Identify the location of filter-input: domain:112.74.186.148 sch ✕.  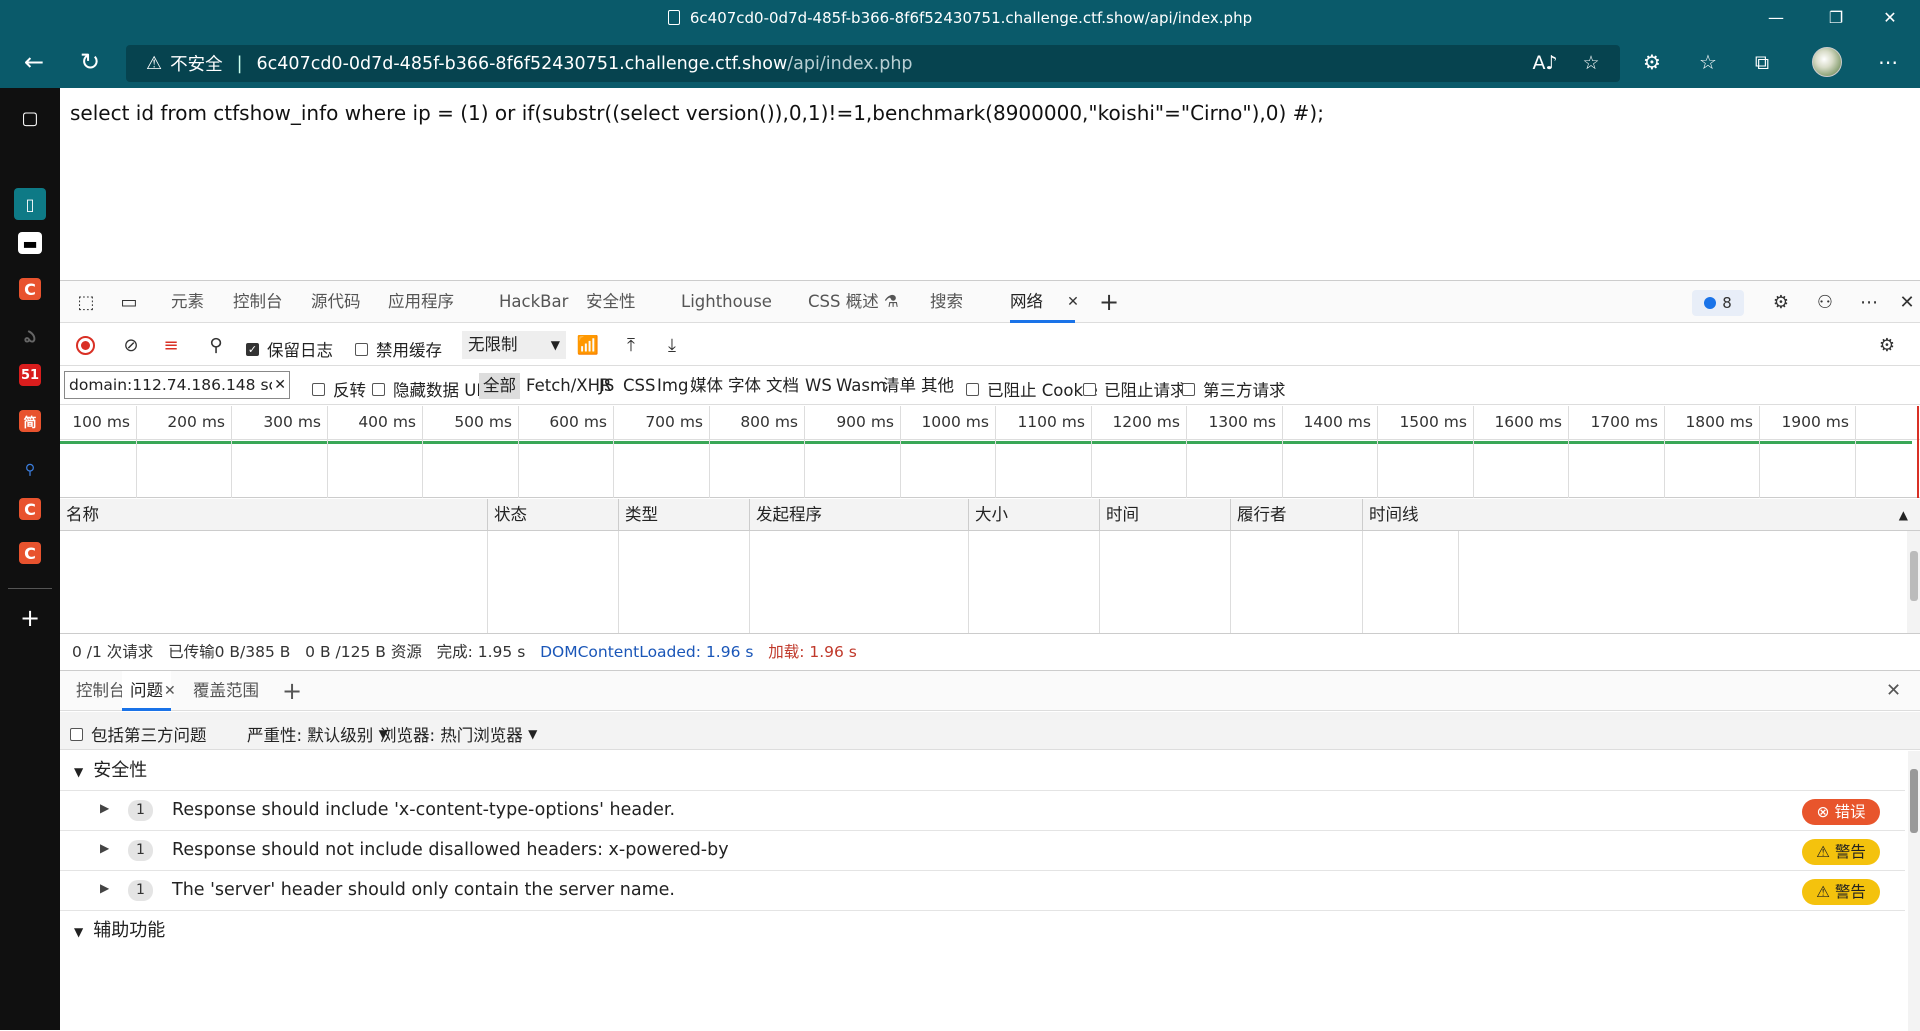
(177, 385).